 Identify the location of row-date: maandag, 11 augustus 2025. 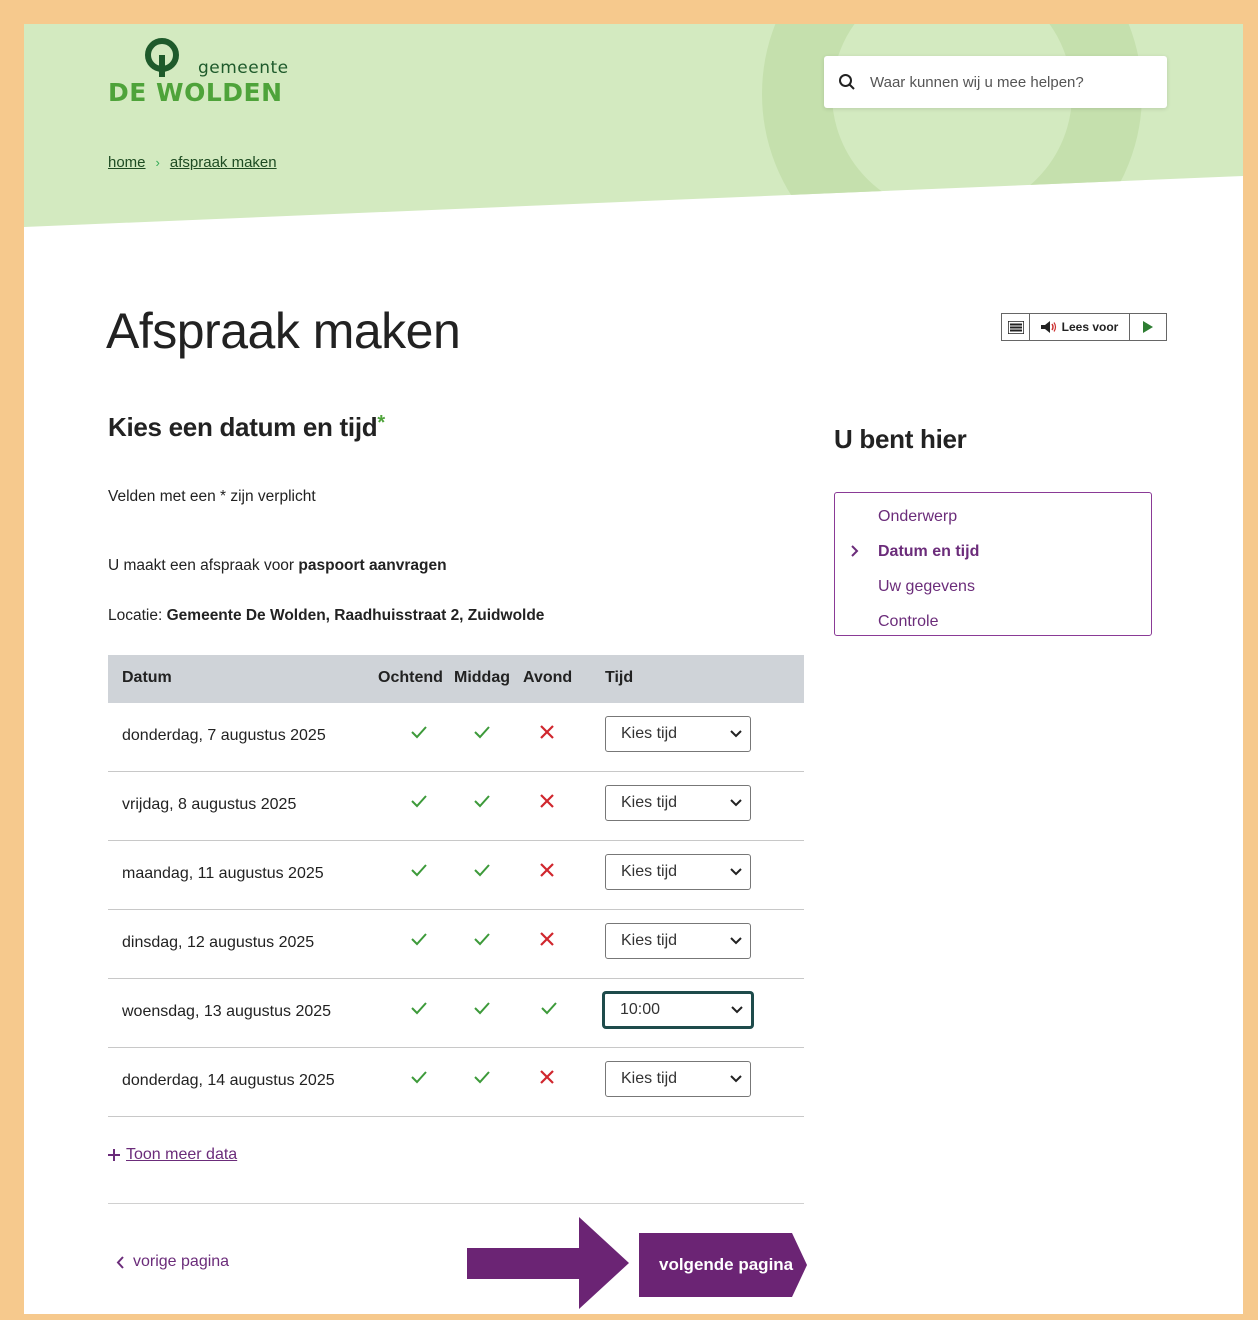
(223, 873).